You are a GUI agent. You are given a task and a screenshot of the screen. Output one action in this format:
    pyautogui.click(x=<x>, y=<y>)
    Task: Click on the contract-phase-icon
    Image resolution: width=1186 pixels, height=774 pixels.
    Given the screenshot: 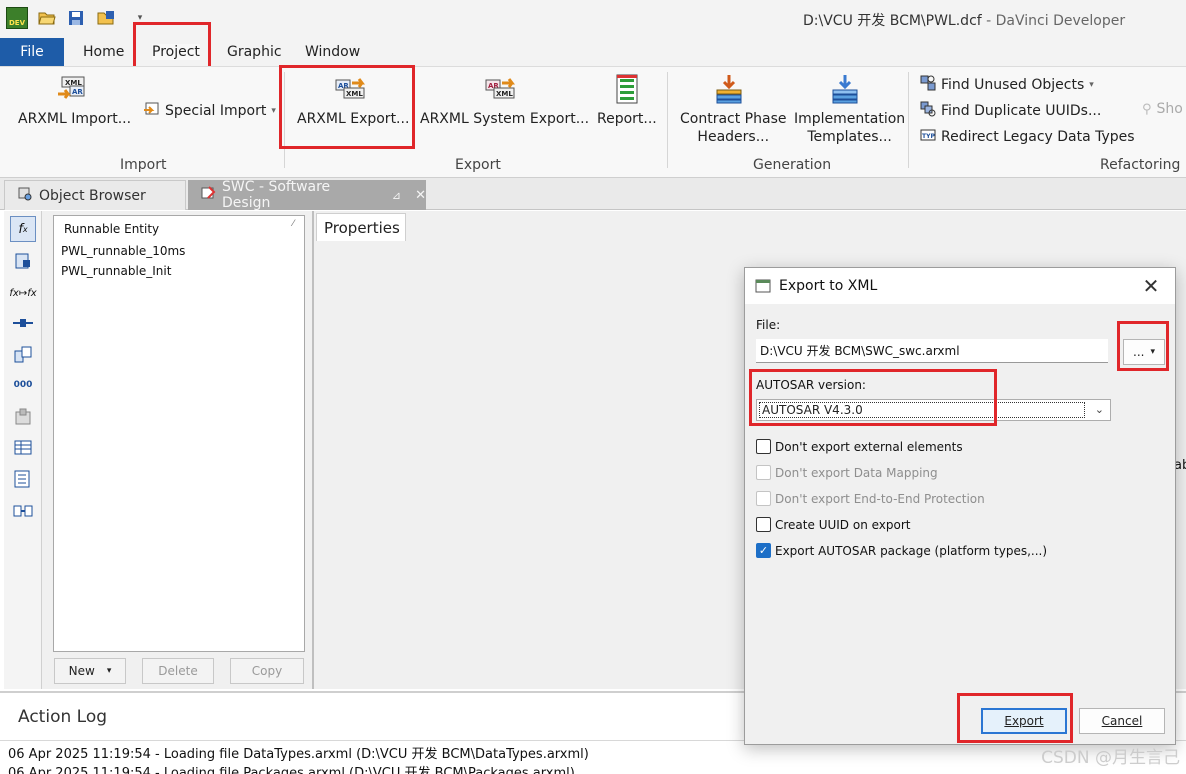 What is the action you would take?
    pyautogui.click(x=730, y=90)
    